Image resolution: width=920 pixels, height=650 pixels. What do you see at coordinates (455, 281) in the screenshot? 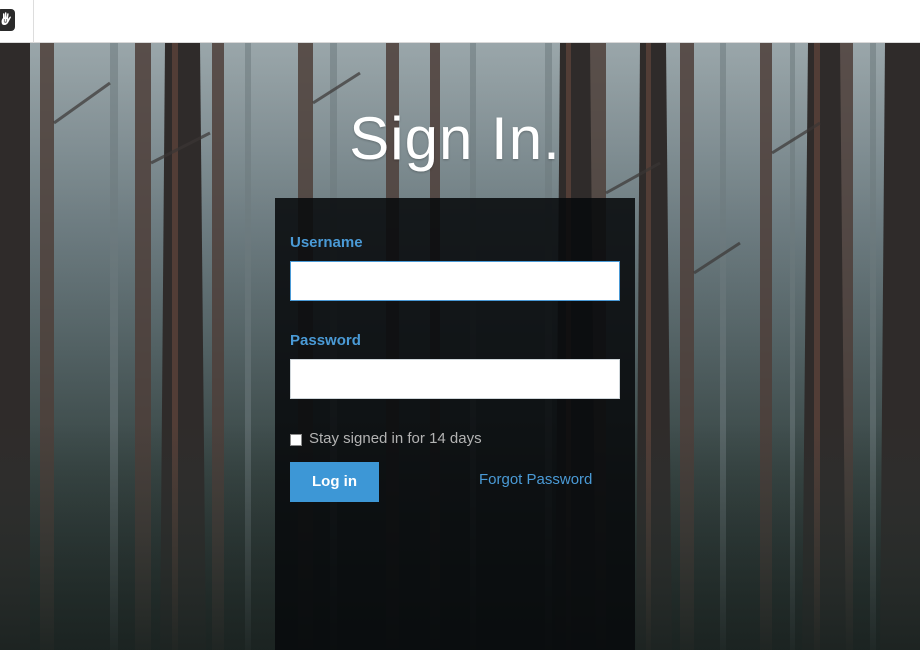
I see `username-input` at bounding box center [455, 281].